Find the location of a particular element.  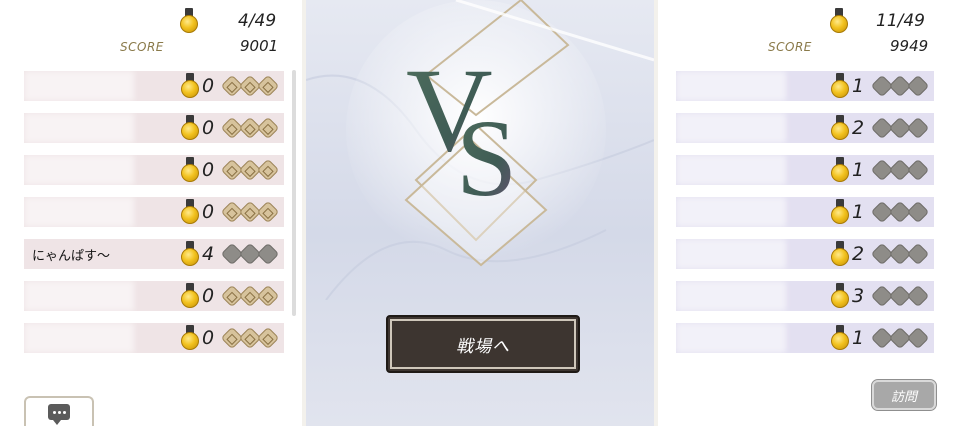

left-score-label: SCORE is located at coordinates (142, 47).